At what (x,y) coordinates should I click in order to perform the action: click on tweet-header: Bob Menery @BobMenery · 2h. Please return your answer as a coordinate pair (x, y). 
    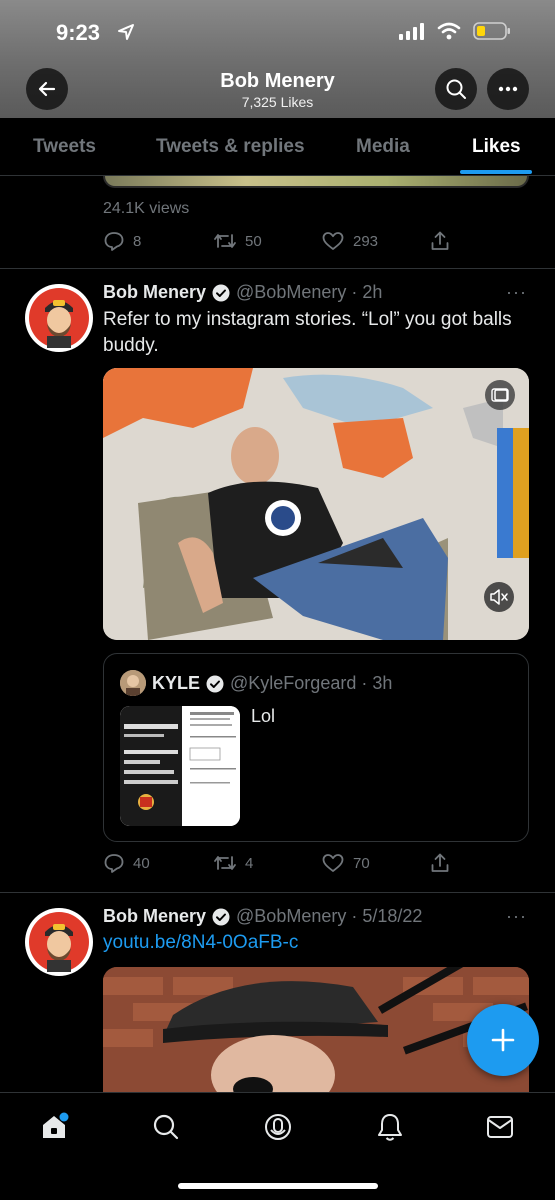
    Looking at the image, I should click on (242, 292).